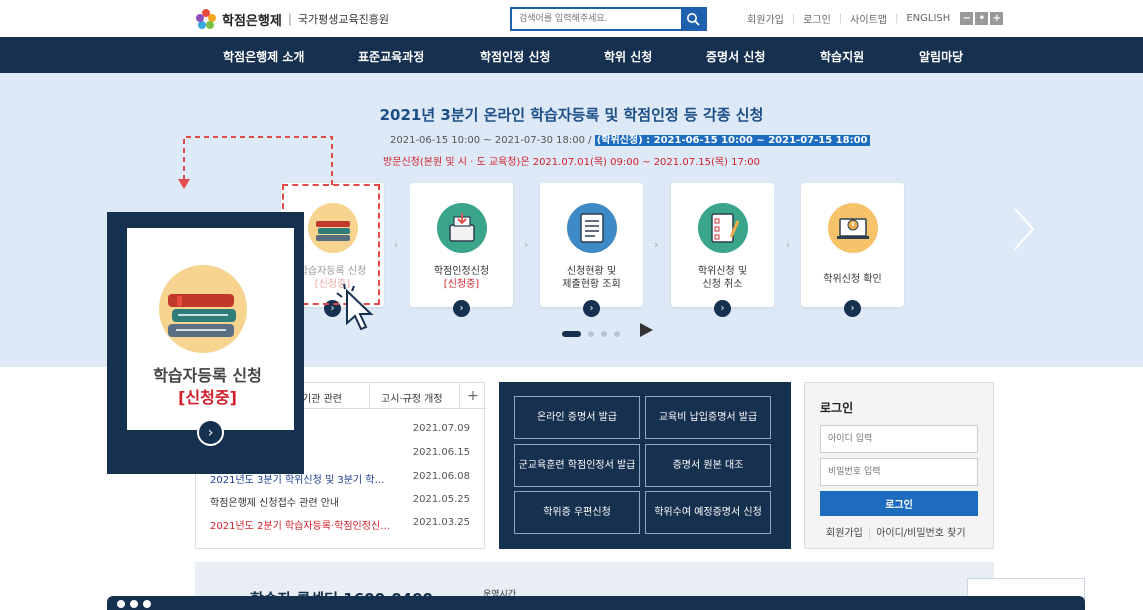 The height and width of the screenshot is (610, 1143). What do you see at coordinates (596, 19) in the screenshot?
I see `search-input` at bounding box center [596, 19].